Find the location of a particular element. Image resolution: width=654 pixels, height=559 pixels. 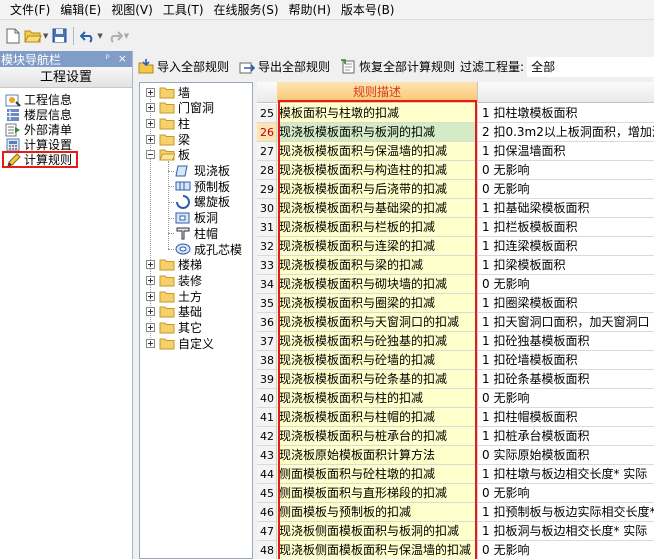

tree-node-component: 成孔芯模 is located at coordinates (208, 249).